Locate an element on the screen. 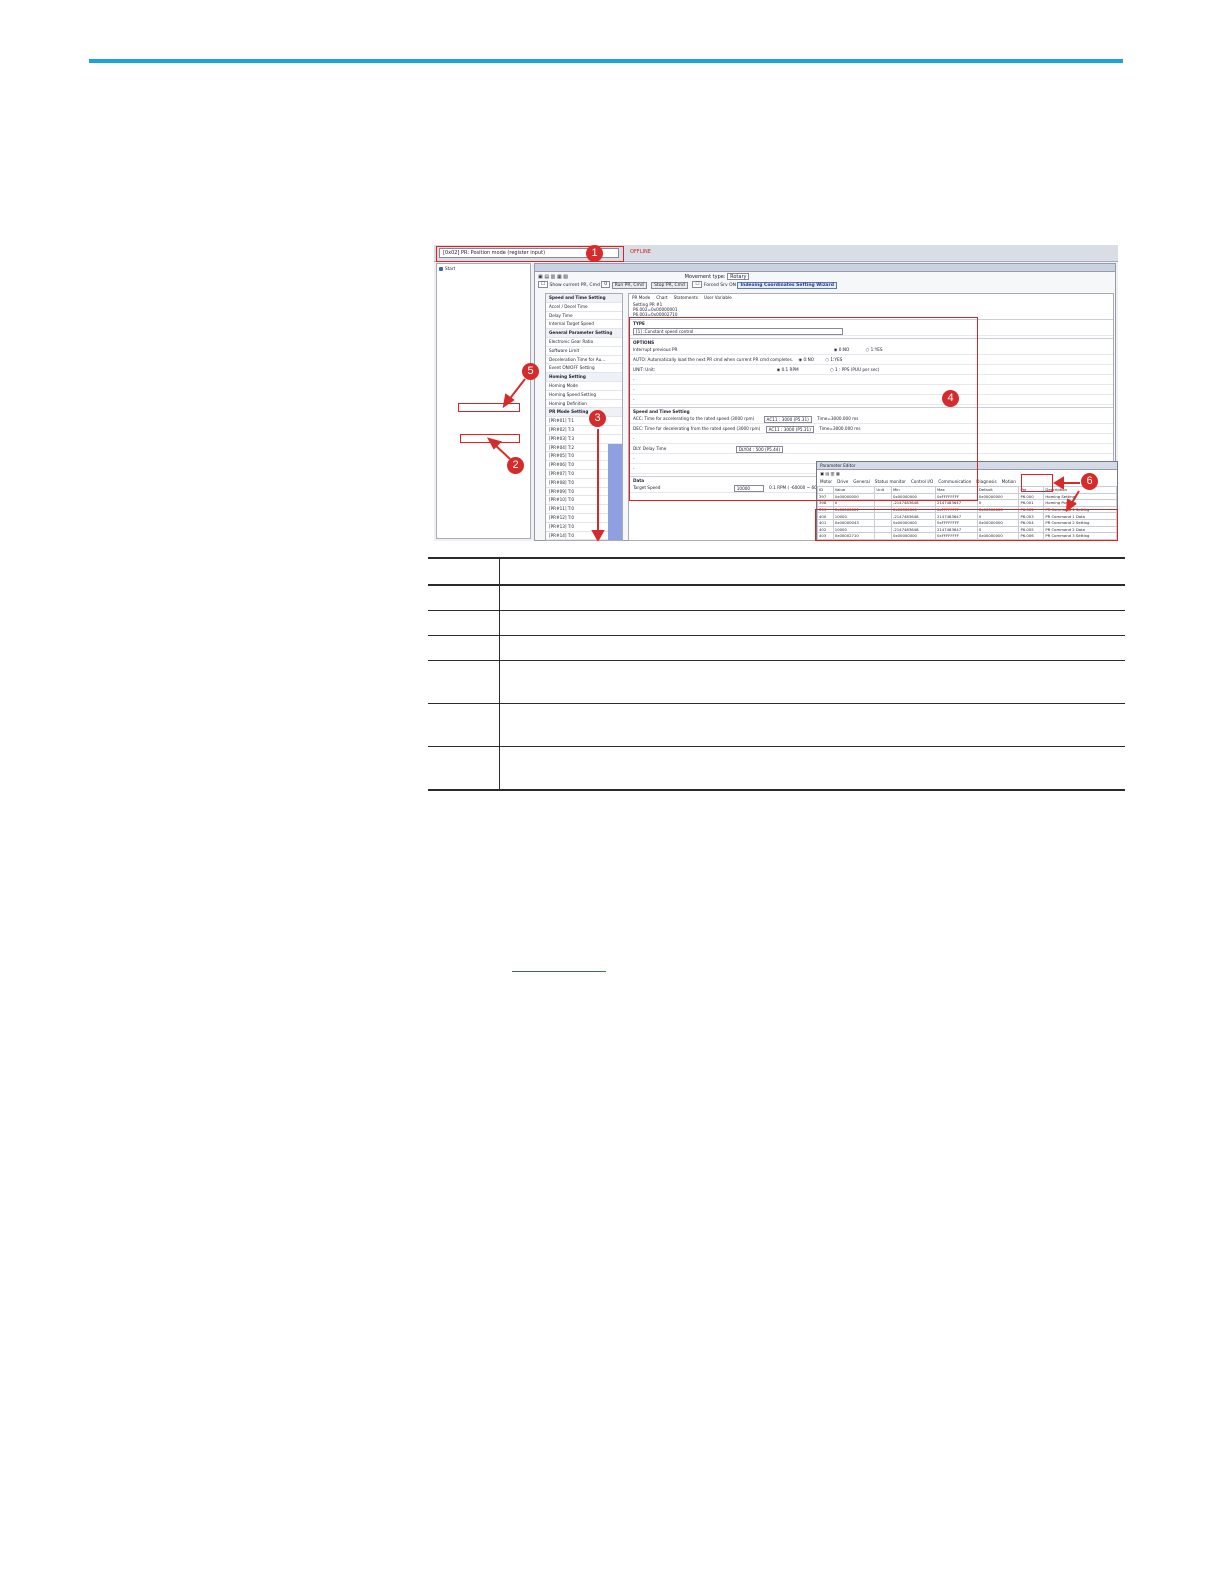  annotation-arrows is located at coordinates (783, 459).